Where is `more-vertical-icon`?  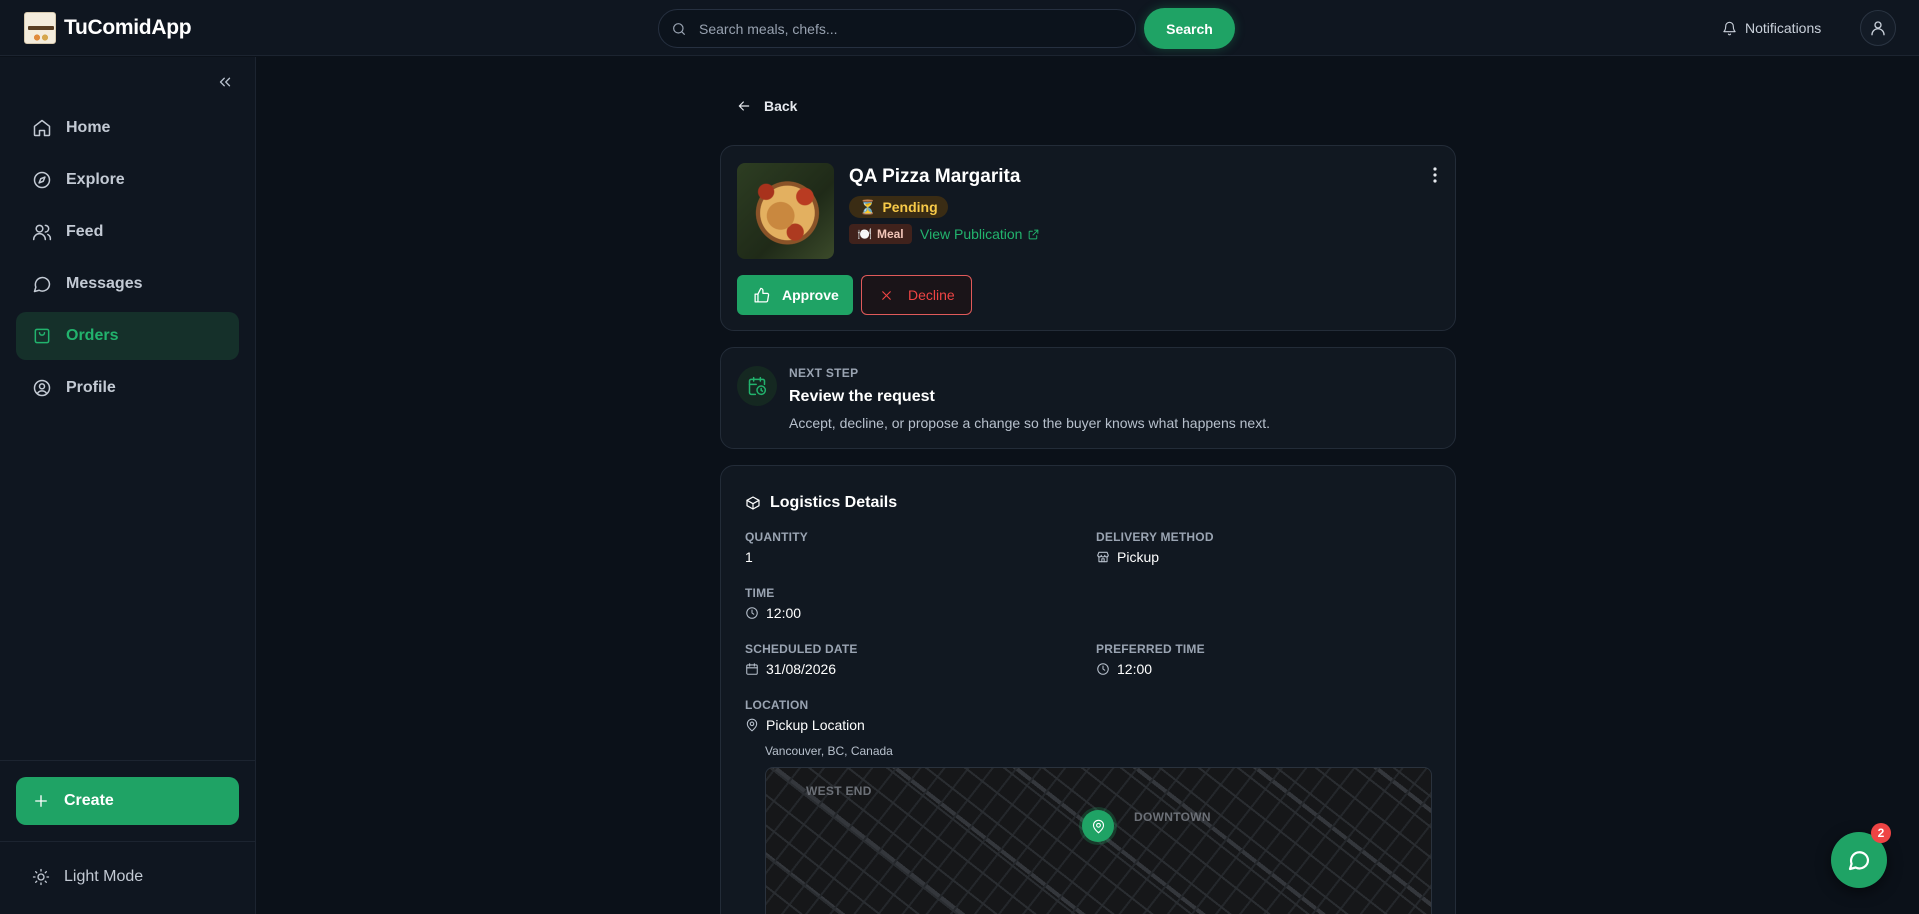 more-vertical-icon is located at coordinates (1435, 175).